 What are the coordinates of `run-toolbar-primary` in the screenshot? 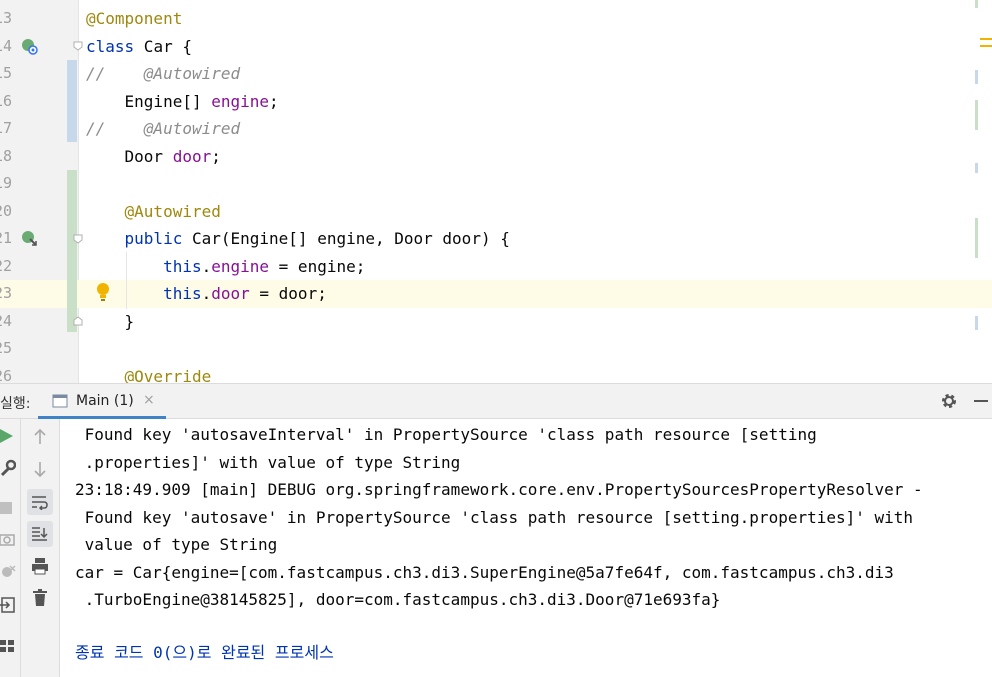 It's located at (10, 548).